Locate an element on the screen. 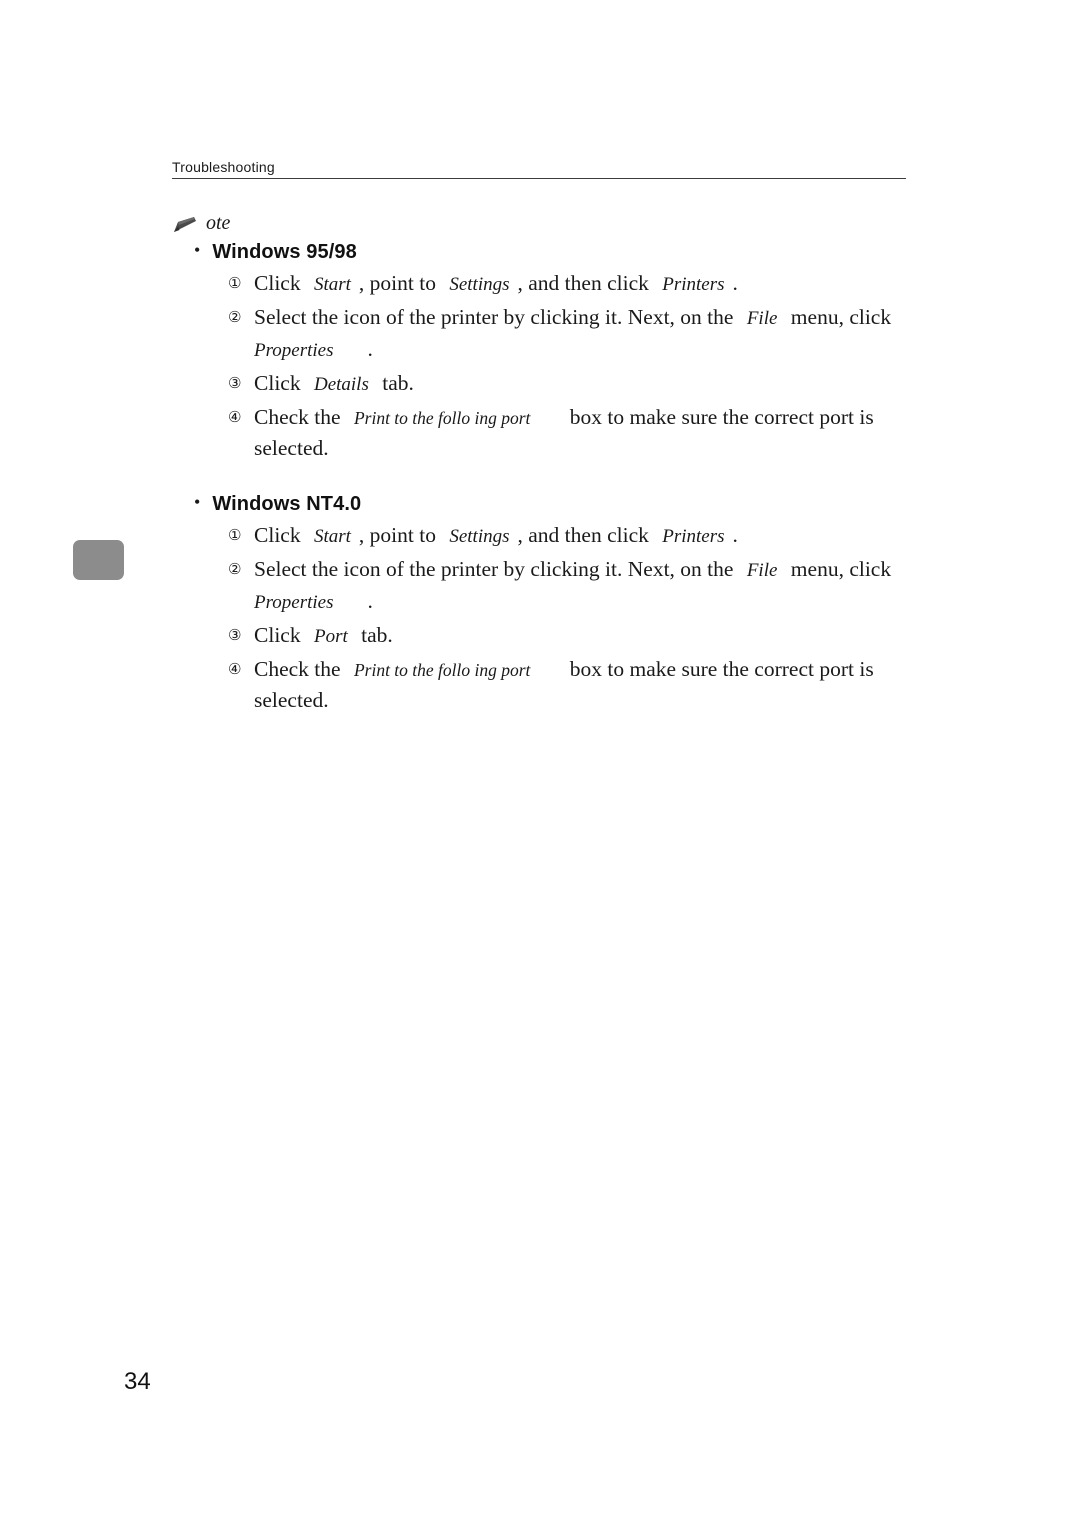 Image resolution: width=1080 pixels, height=1528 pixels. page-number: 34 is located at coordinates (137, 1381).